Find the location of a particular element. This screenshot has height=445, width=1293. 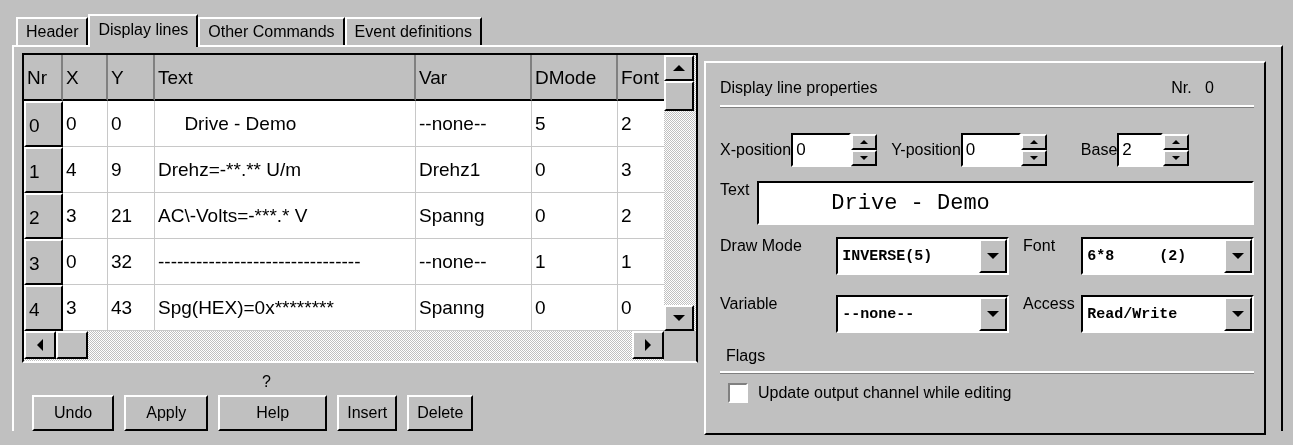

field-label: Access is located at coordinates (1049, 304).